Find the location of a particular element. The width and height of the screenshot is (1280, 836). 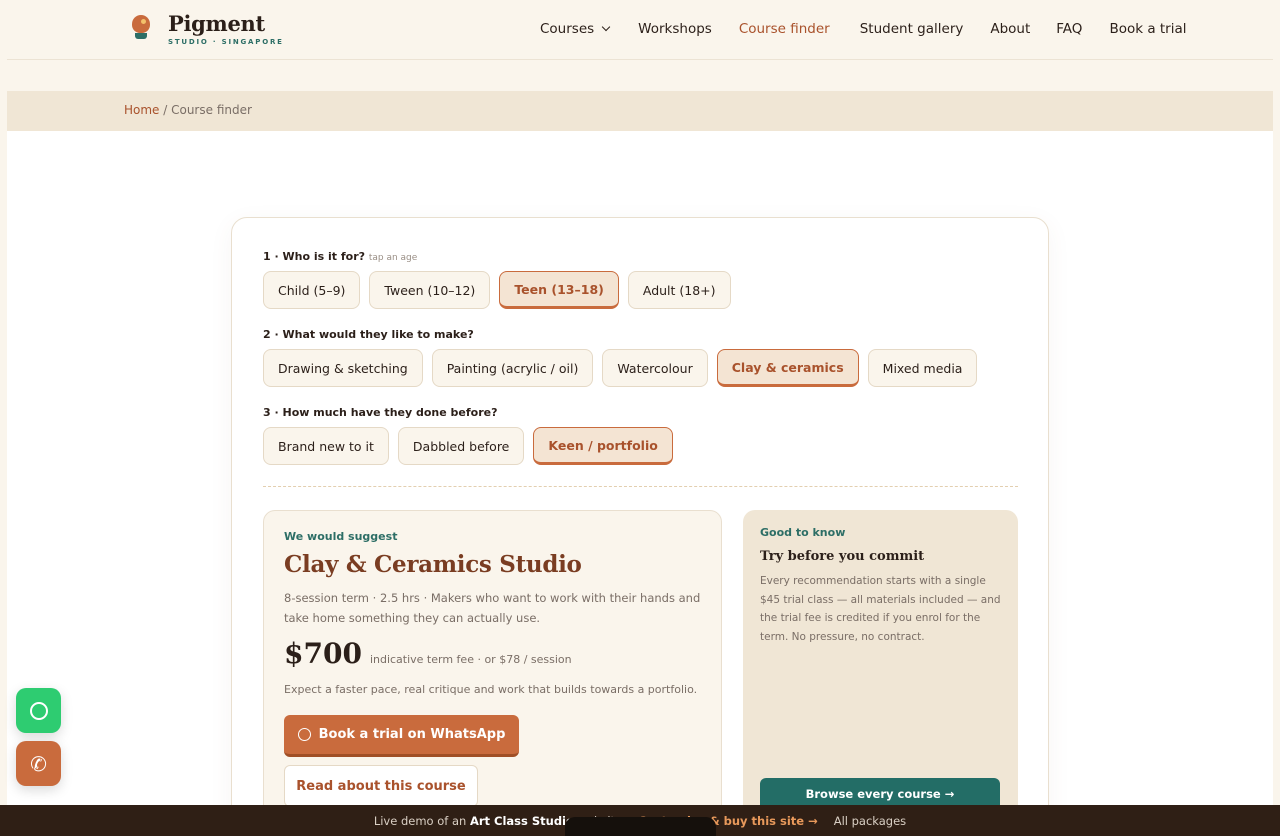

chip-medium-watercolour: Watercolour is located at coordinates (655, 368).